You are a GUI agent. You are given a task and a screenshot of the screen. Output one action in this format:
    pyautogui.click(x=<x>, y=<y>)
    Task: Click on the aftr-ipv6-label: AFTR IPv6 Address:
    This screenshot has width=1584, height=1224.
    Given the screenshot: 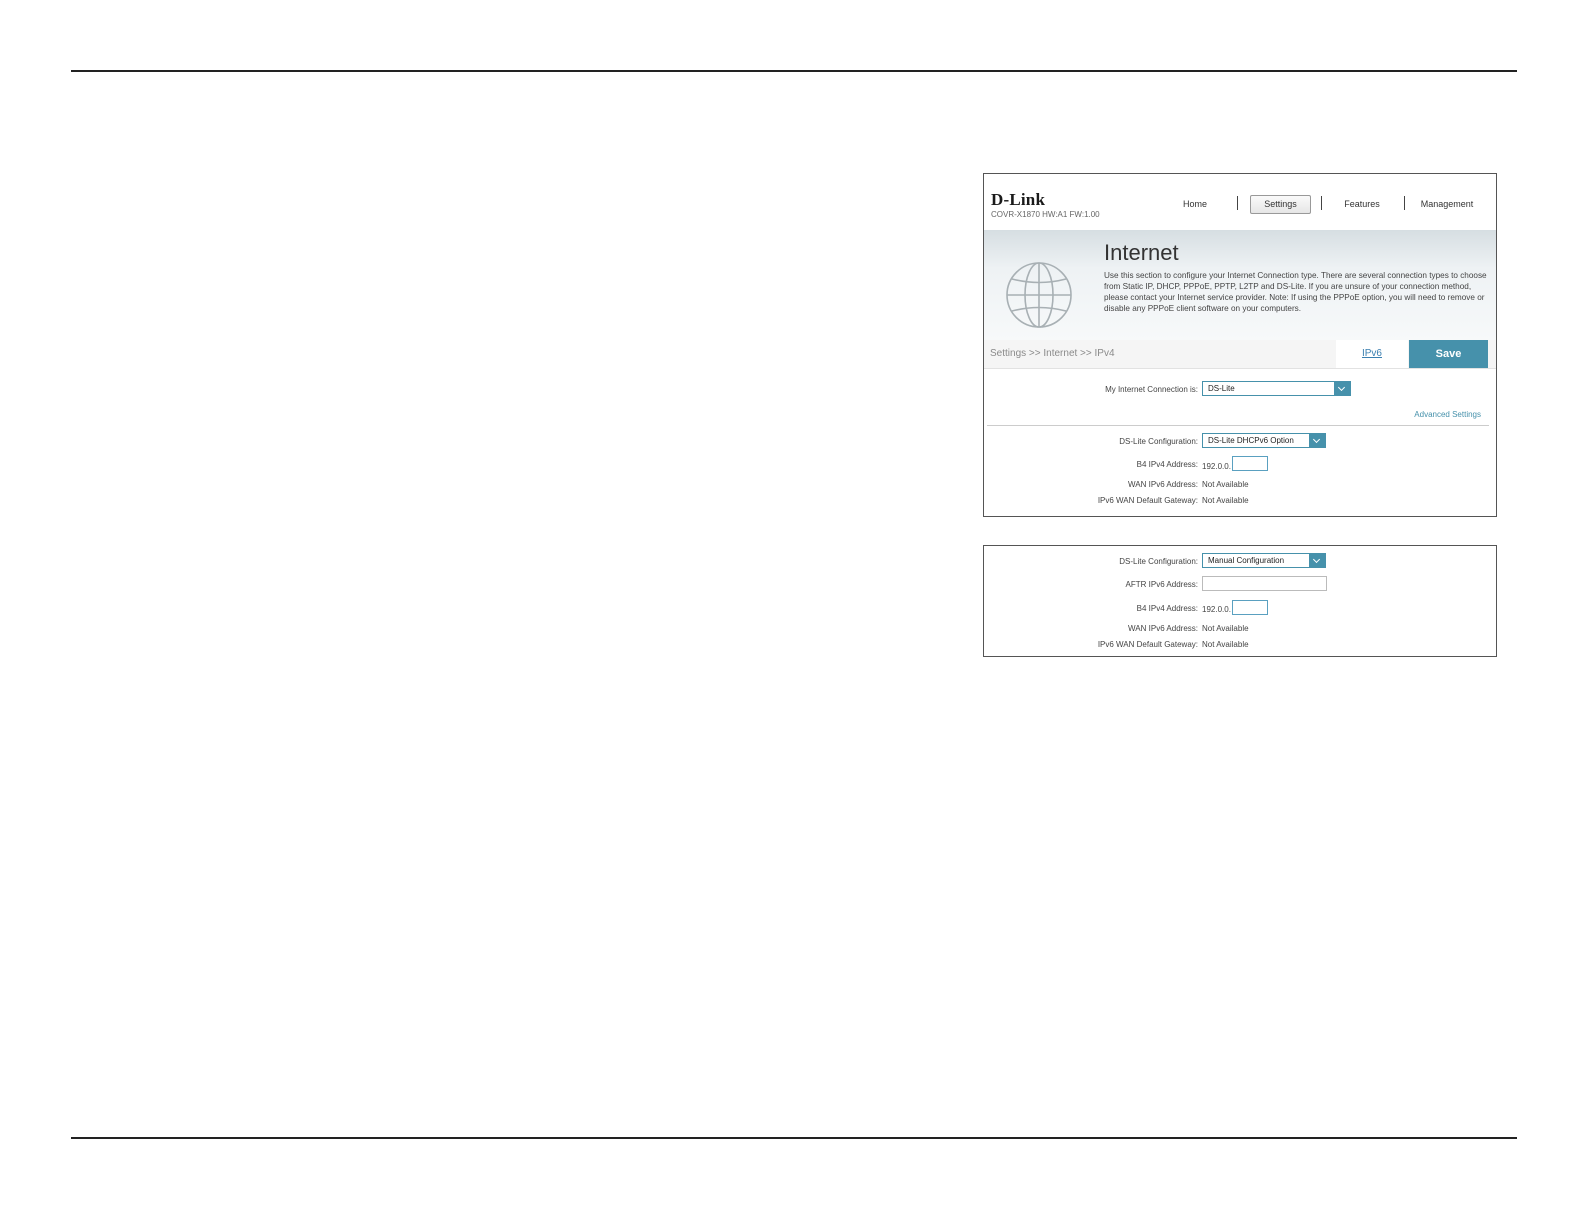 What is the action you would take?
    pyautogui.click(x=1161, y=584)
    